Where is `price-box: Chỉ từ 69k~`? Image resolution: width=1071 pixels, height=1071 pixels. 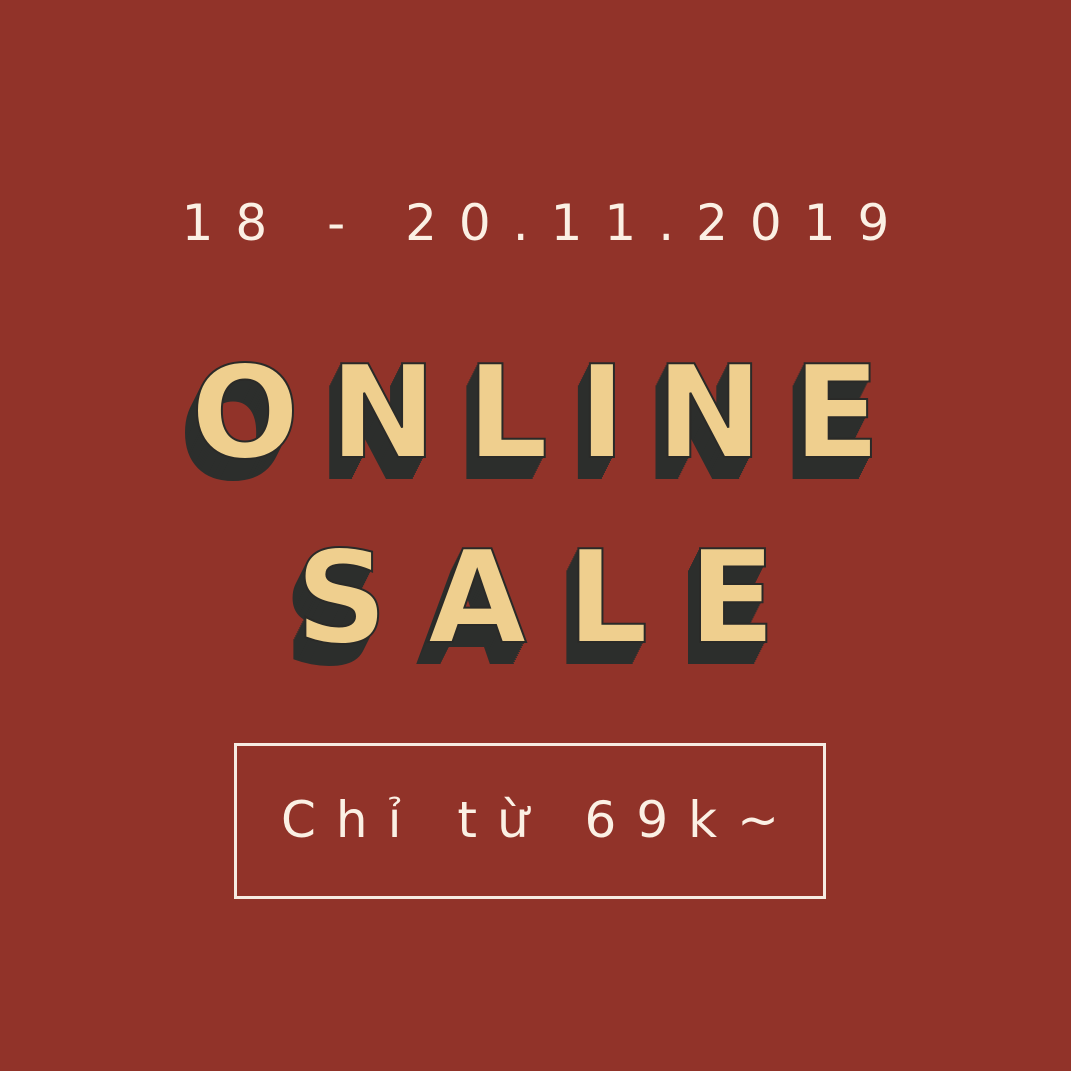 price-box: Chỉ từ 69k~ is located at coordinates (530, 821).